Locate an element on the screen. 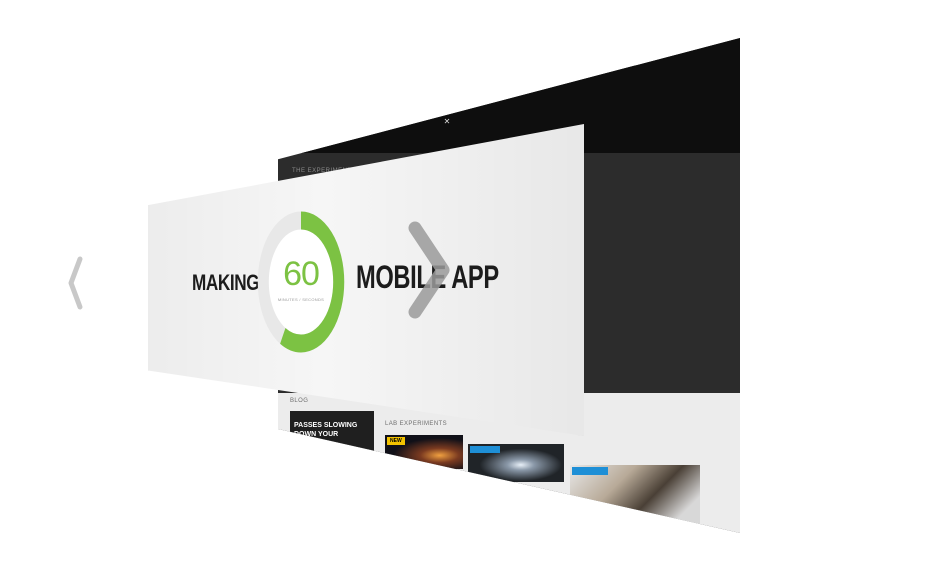 Image resolution: width=929 pixels, height=573 pixels. chevron-left-icon is located at coordinates (75, 283).